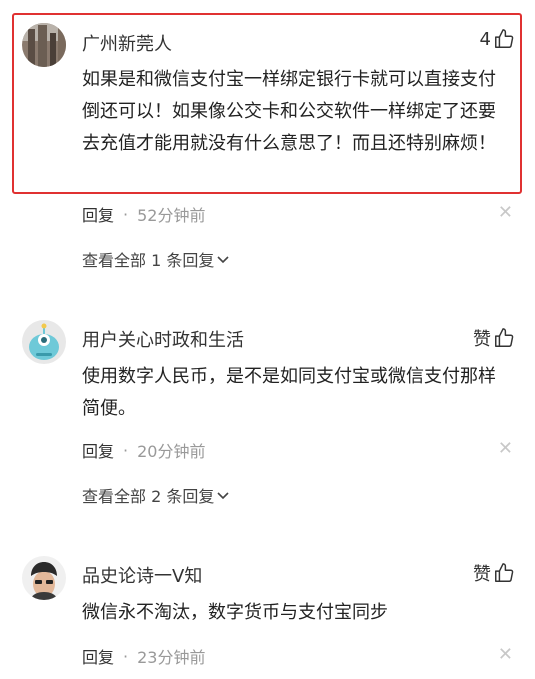 The height and width of the screenshot is (679, 535). I want to click on username: 用户关心时政和生活, so click(163, 339).